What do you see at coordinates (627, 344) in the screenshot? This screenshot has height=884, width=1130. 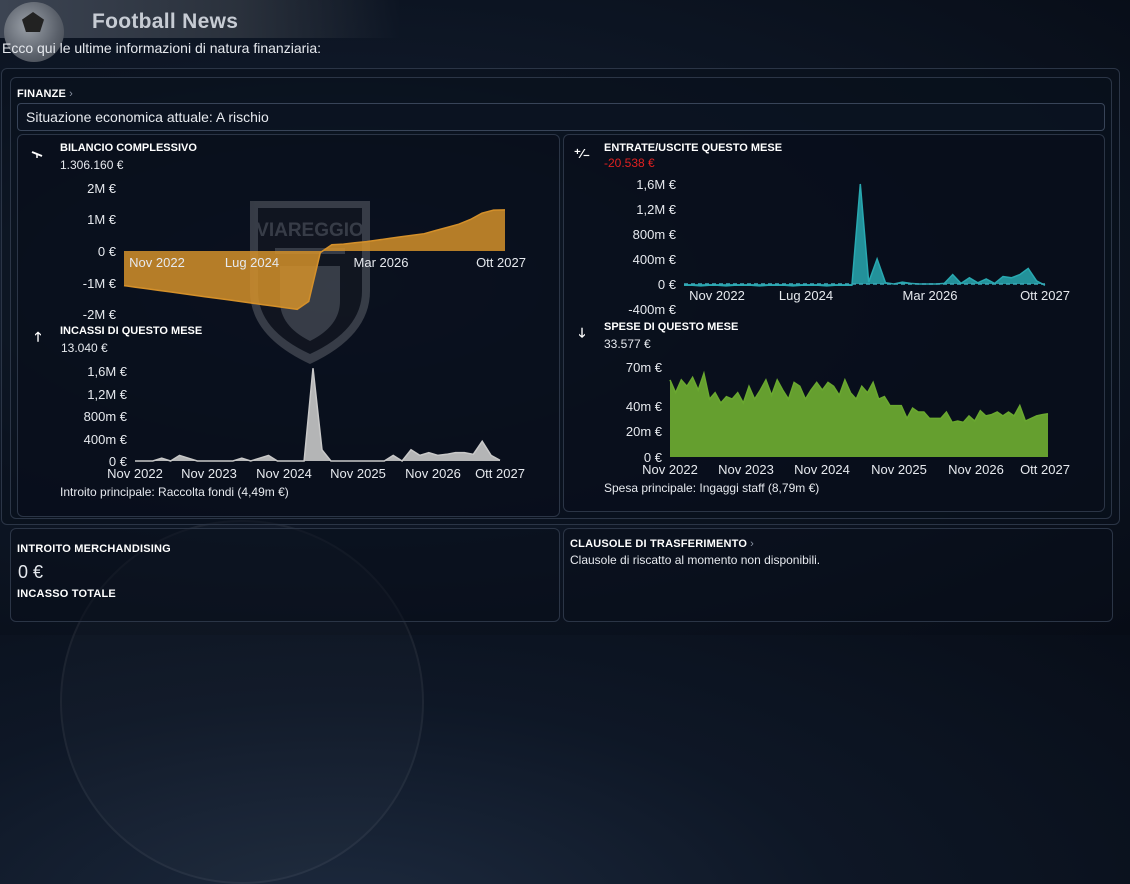 I see `expenses-value: 33.577 €` at bounding box center [627, 344].